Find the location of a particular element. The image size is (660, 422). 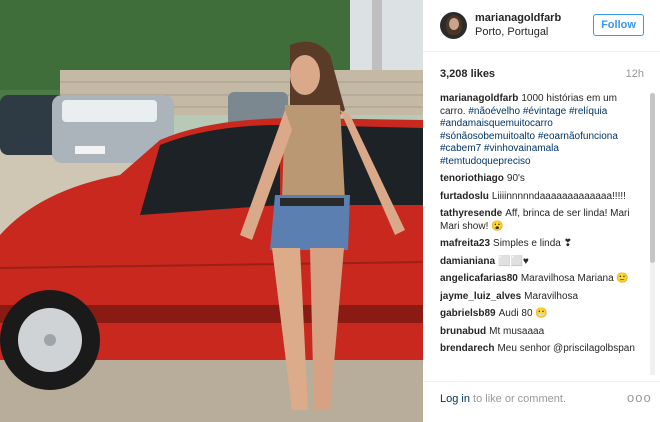

login-prompt-text: to like or comment. is located at coordinates (517, 399).